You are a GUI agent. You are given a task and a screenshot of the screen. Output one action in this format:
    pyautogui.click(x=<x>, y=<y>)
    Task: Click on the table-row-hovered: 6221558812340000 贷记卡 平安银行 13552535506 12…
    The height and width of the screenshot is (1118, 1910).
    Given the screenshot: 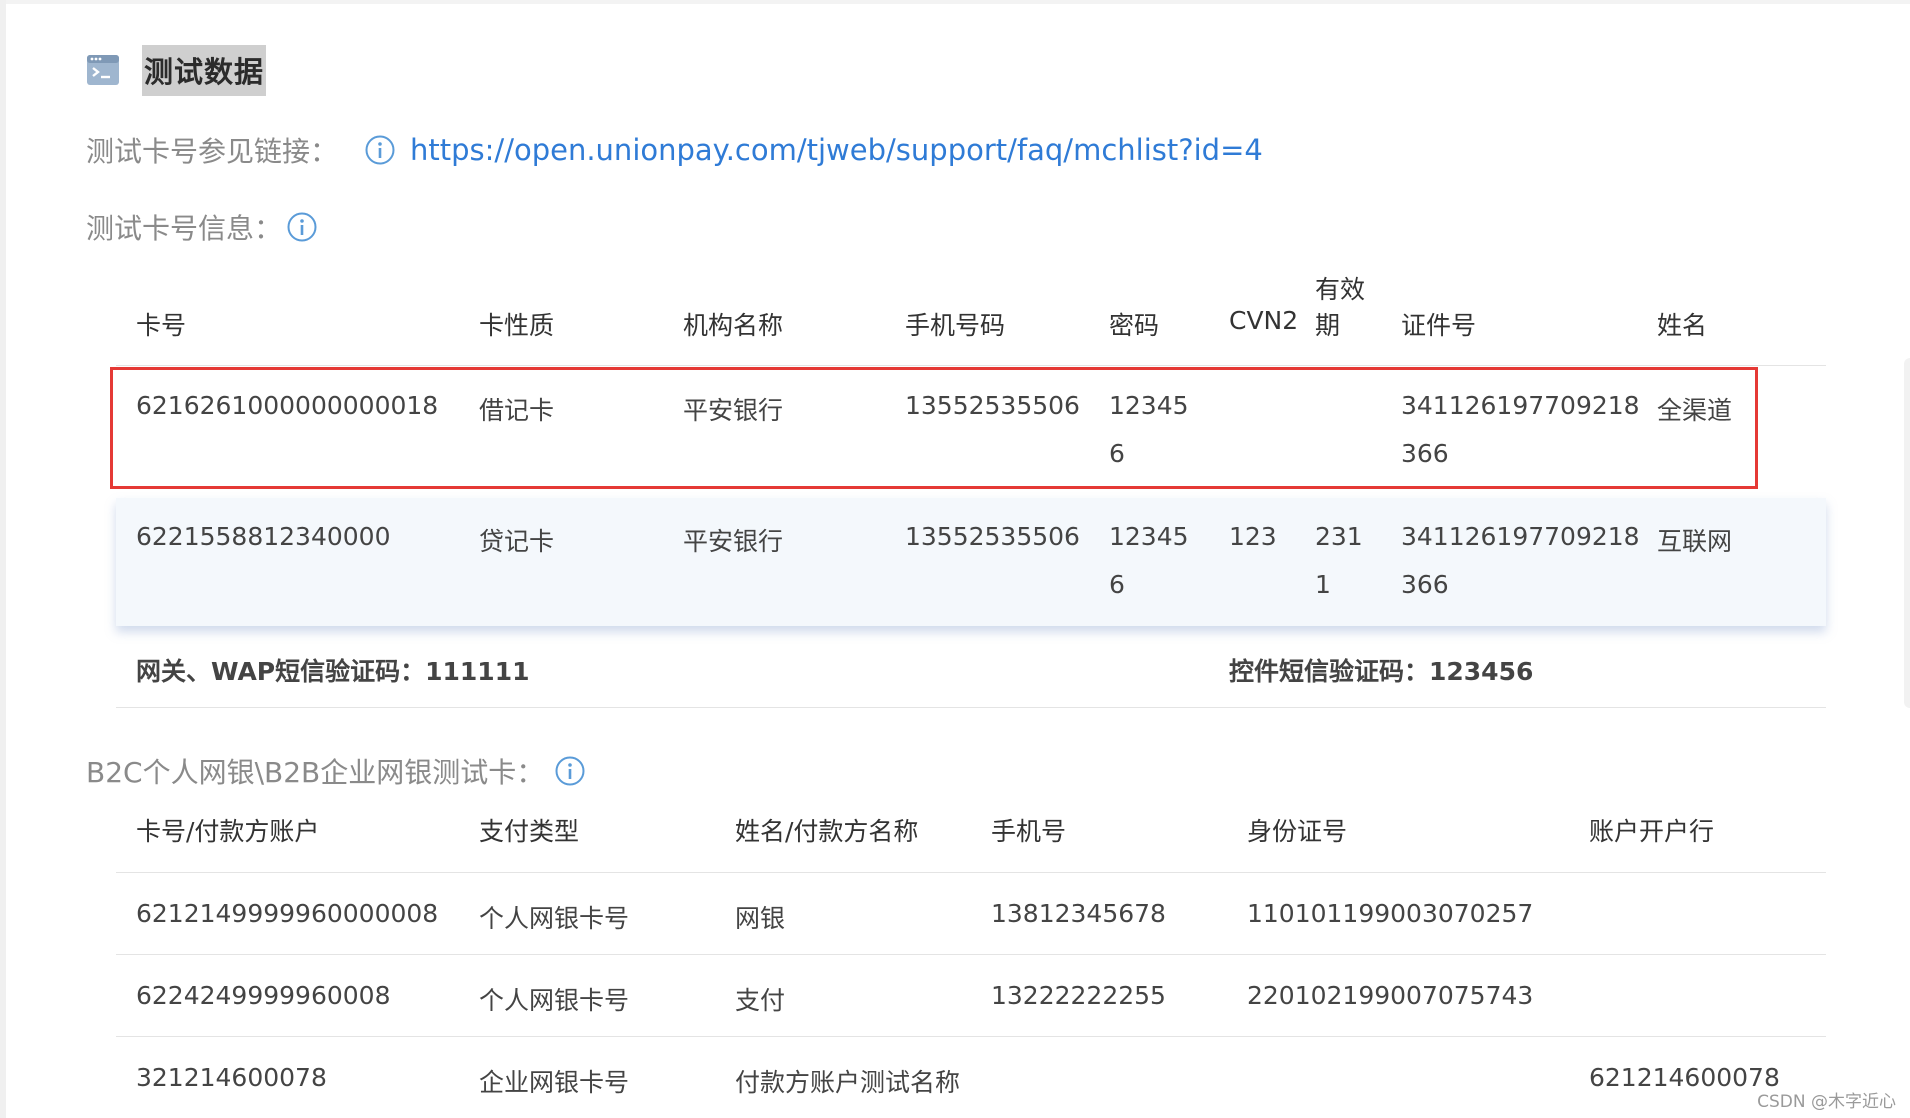 What is the action you would take?
    pyautogui.click(x=971, y=562)
    